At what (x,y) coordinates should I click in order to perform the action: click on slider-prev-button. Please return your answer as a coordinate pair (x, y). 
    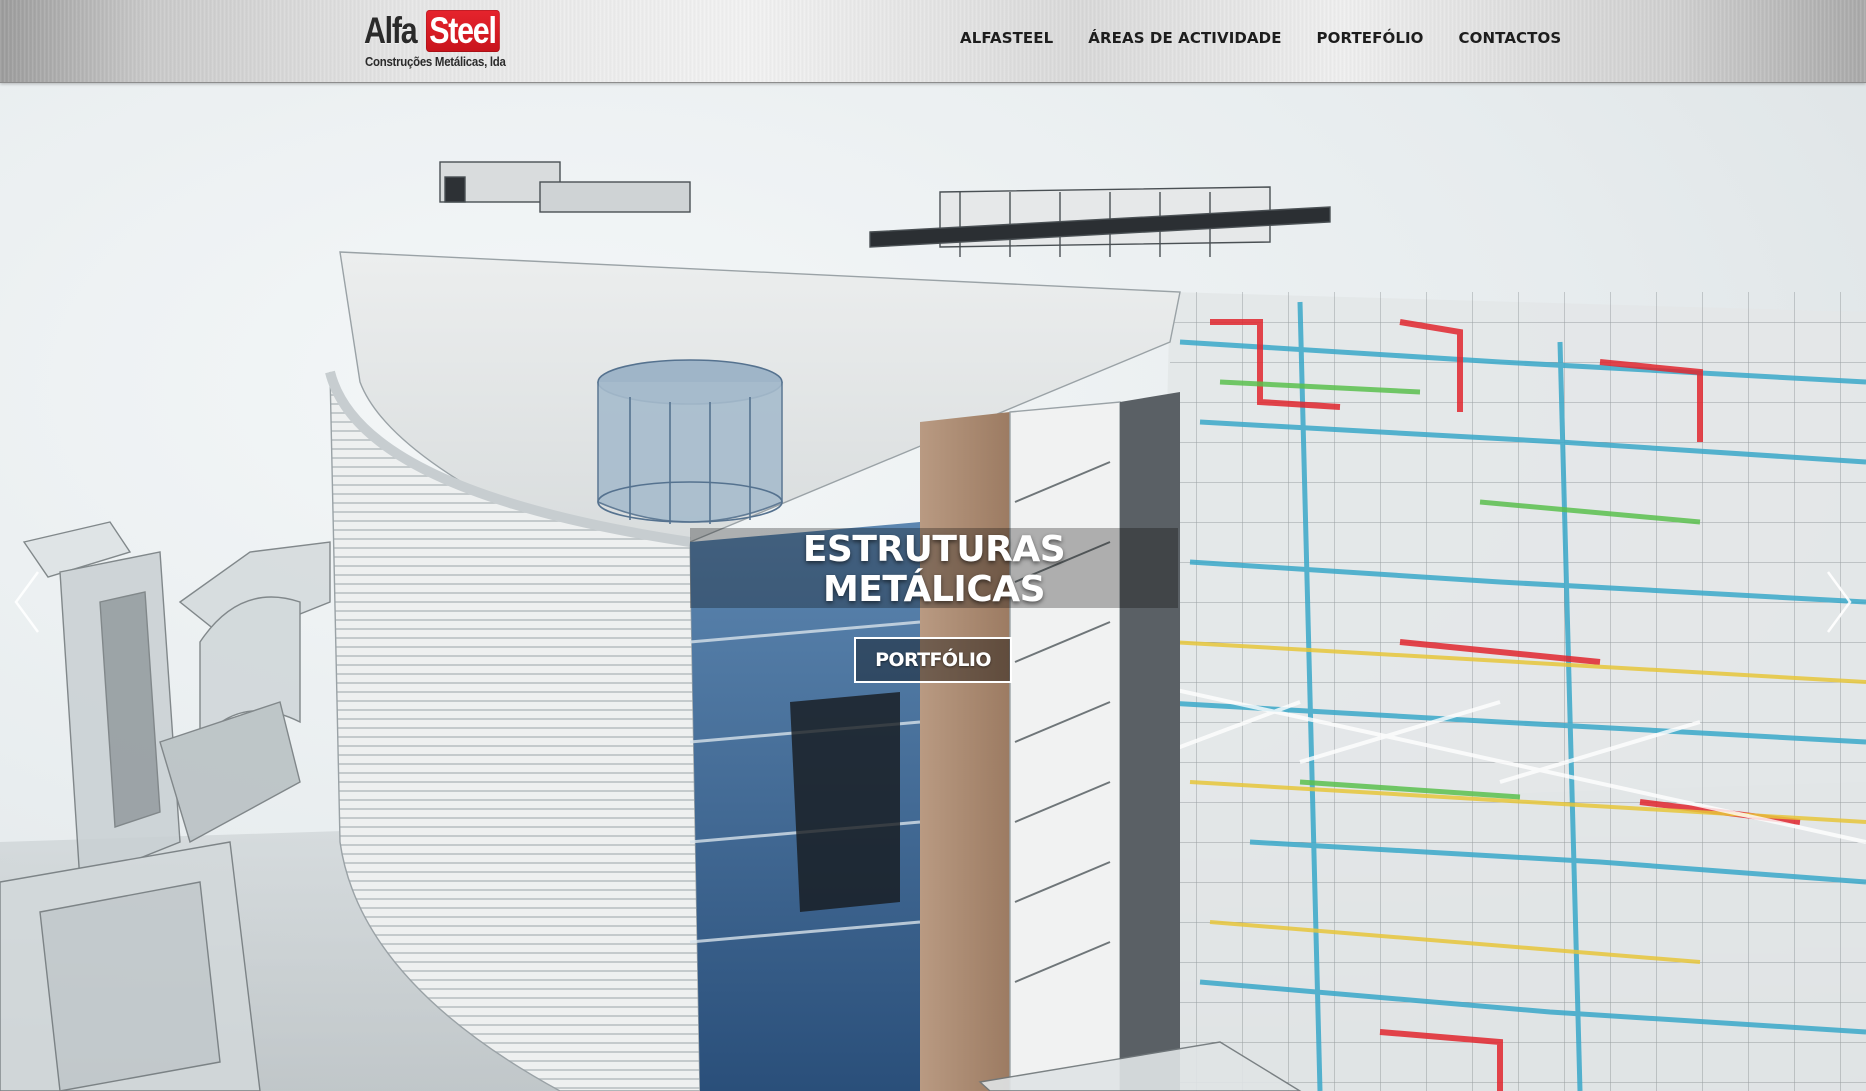
    Looking at the image, I should click on (28, 602).